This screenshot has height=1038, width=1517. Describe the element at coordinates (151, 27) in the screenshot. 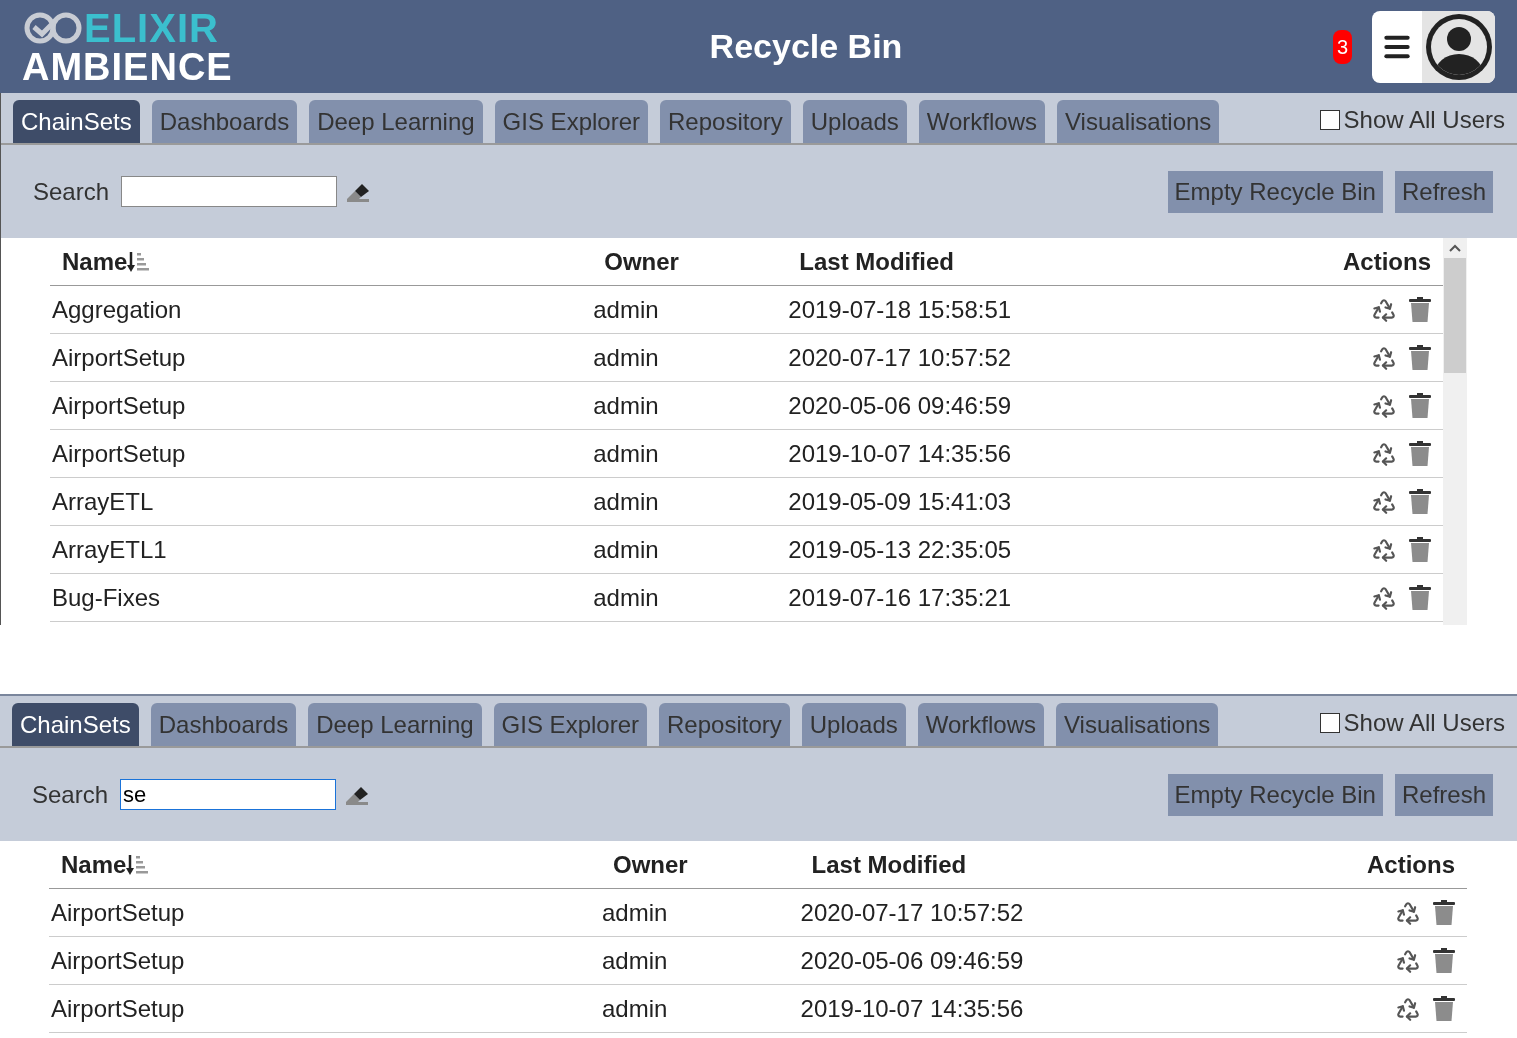

I see `logo-text: ELIXIR` at that location.